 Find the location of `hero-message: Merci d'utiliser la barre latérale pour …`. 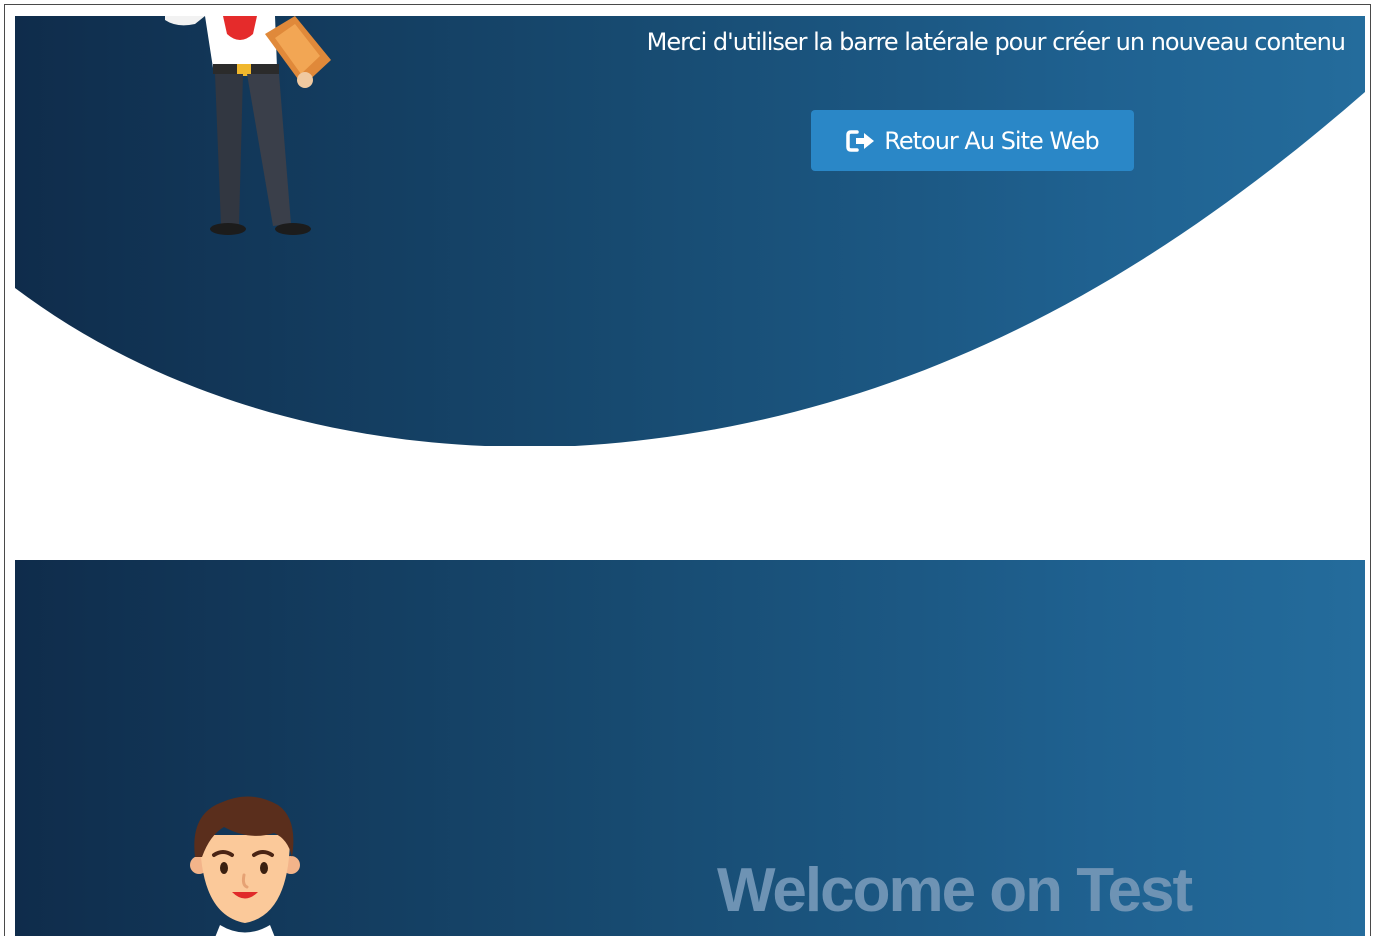

hero-message: Merci d'utiliser la barre latérale pour … is located at coordinates (996, 42).